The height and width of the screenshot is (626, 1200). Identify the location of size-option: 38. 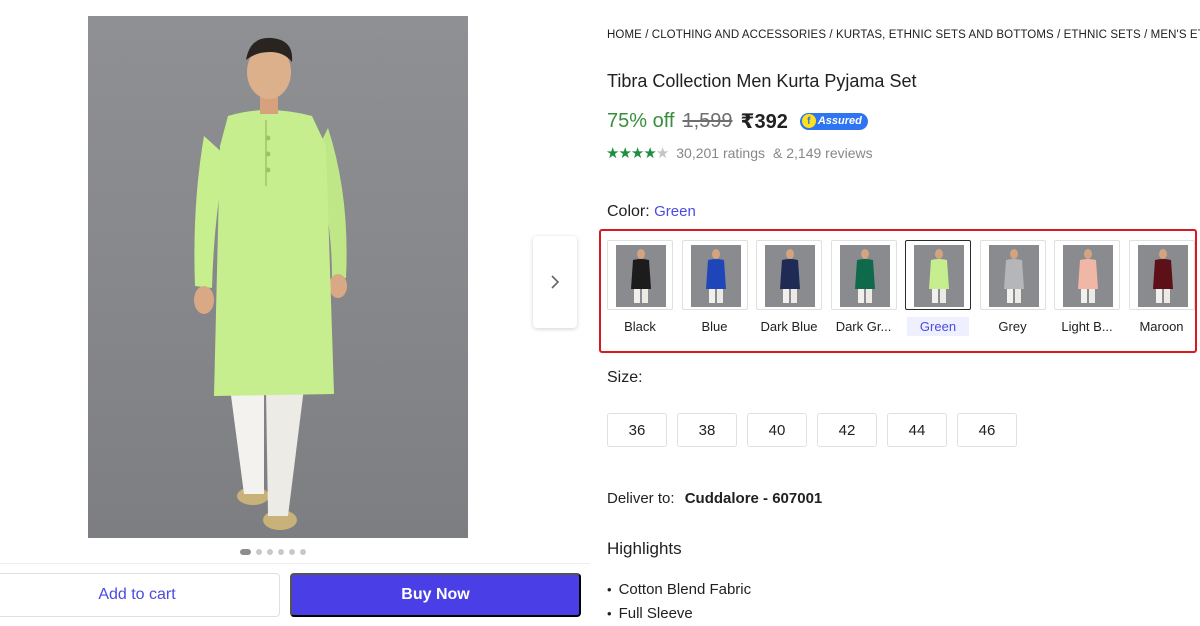
(707, 430).